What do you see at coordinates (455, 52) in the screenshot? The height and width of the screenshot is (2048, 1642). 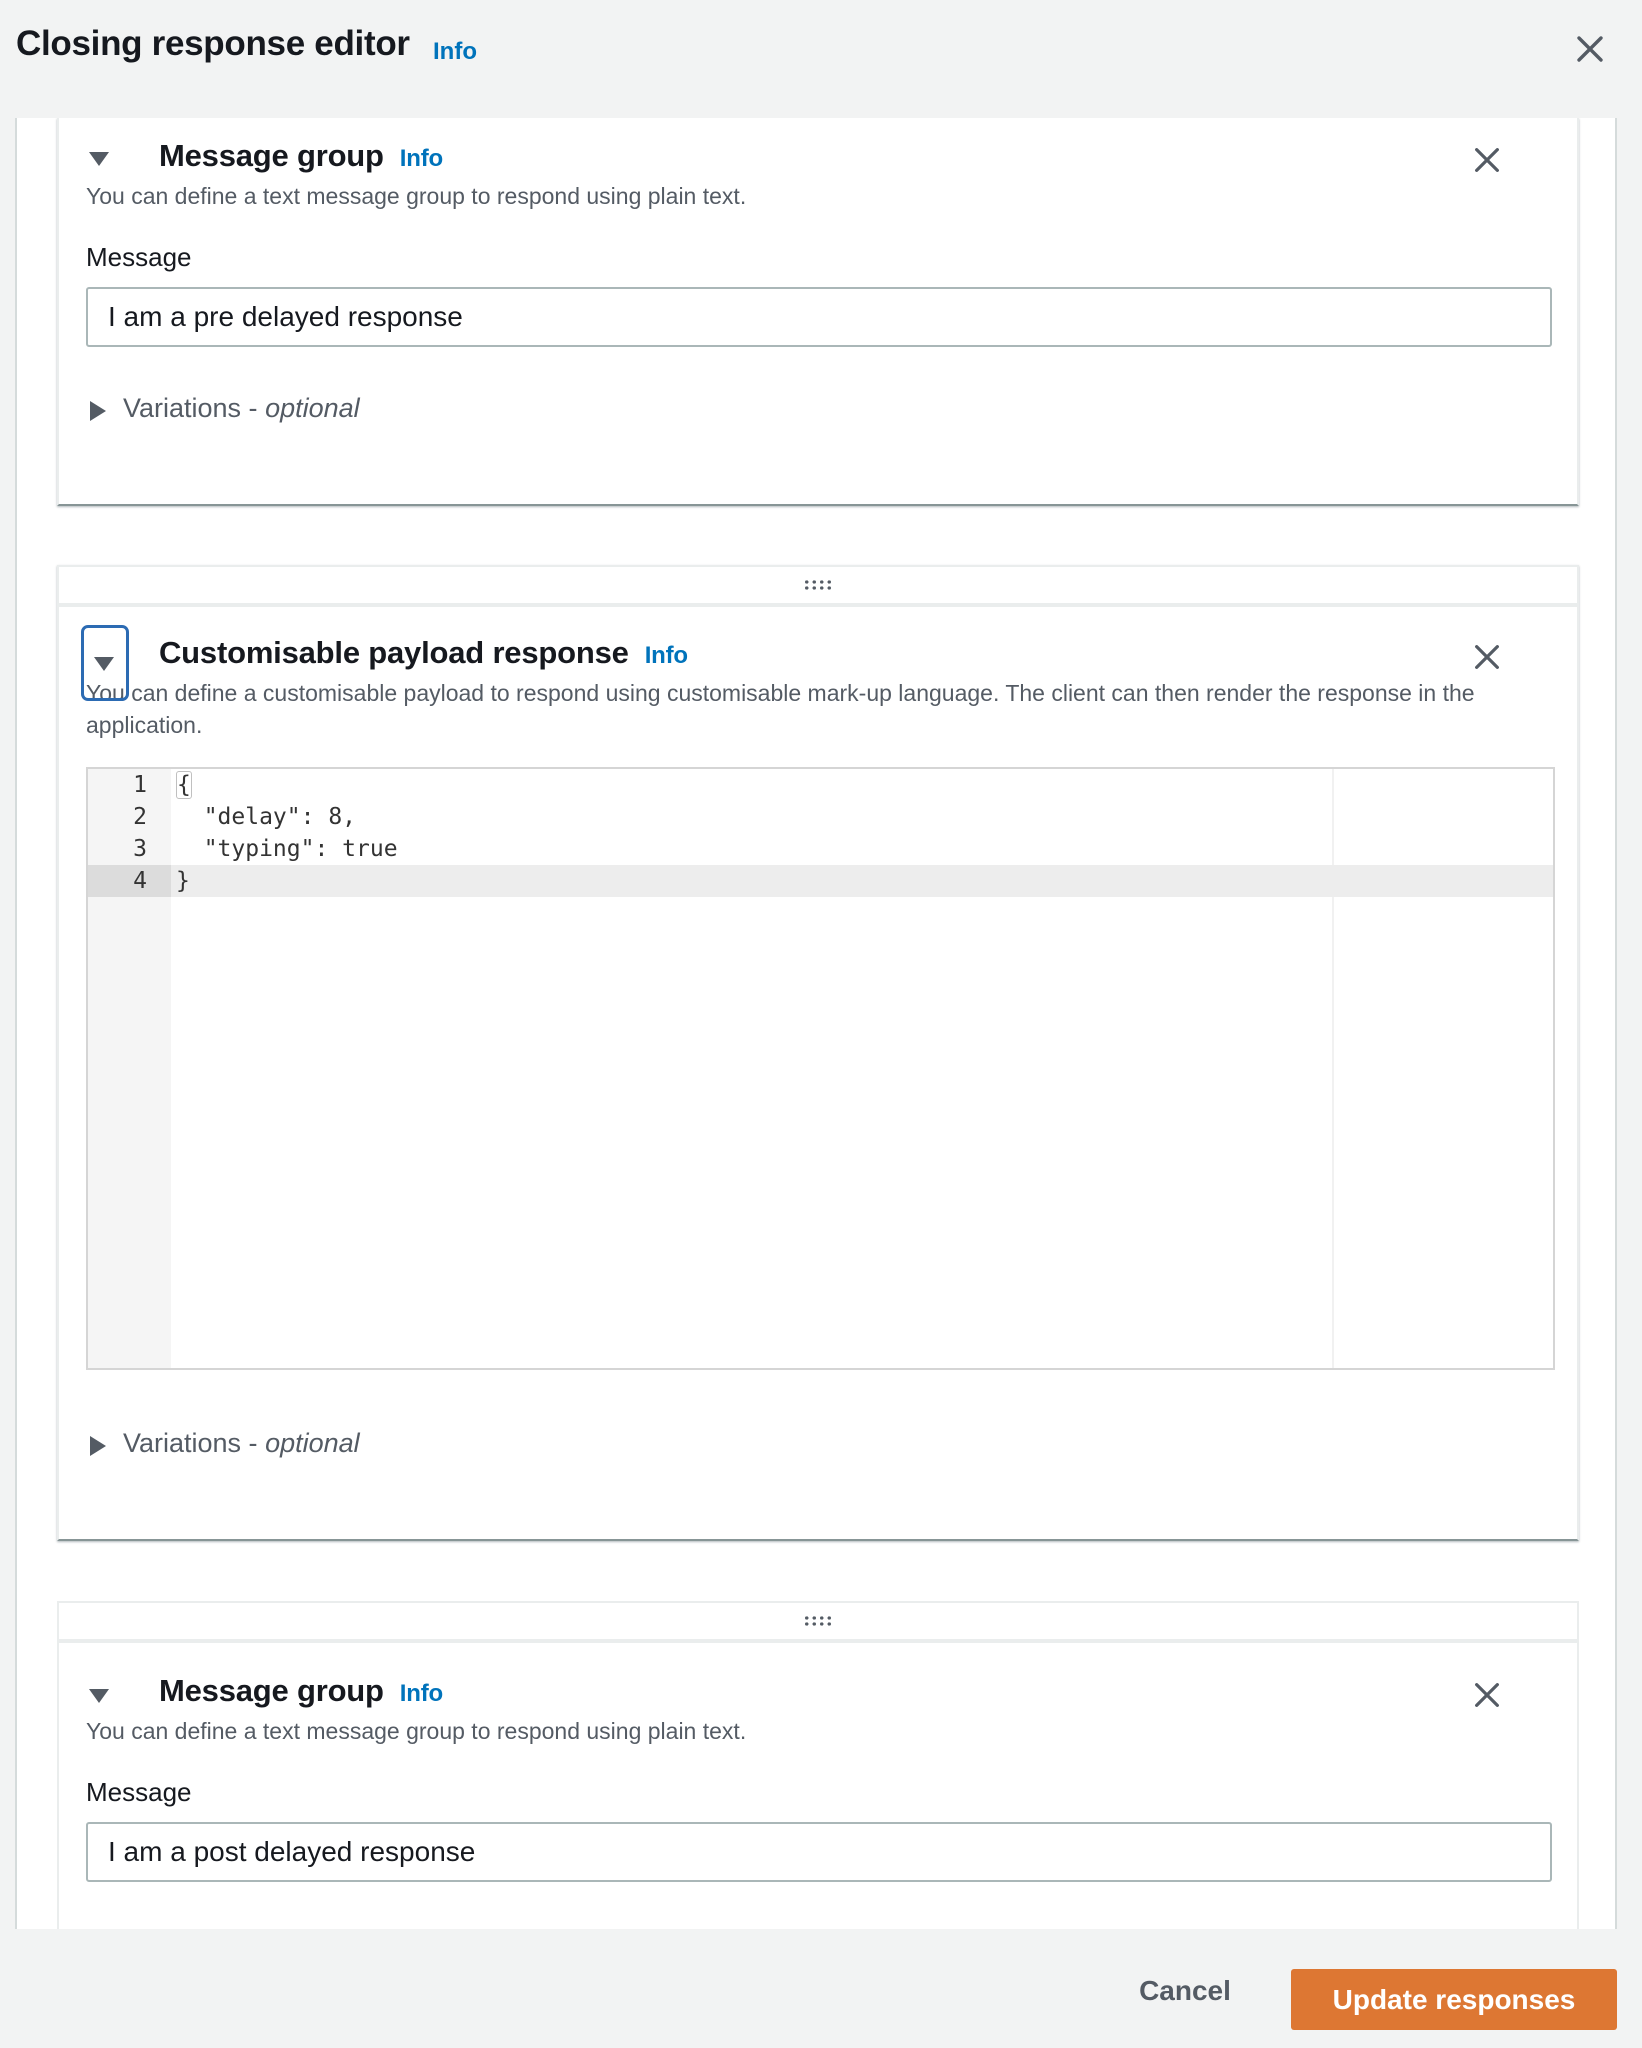 I see `header-info-link: Info` at bounding box center [455, 52].